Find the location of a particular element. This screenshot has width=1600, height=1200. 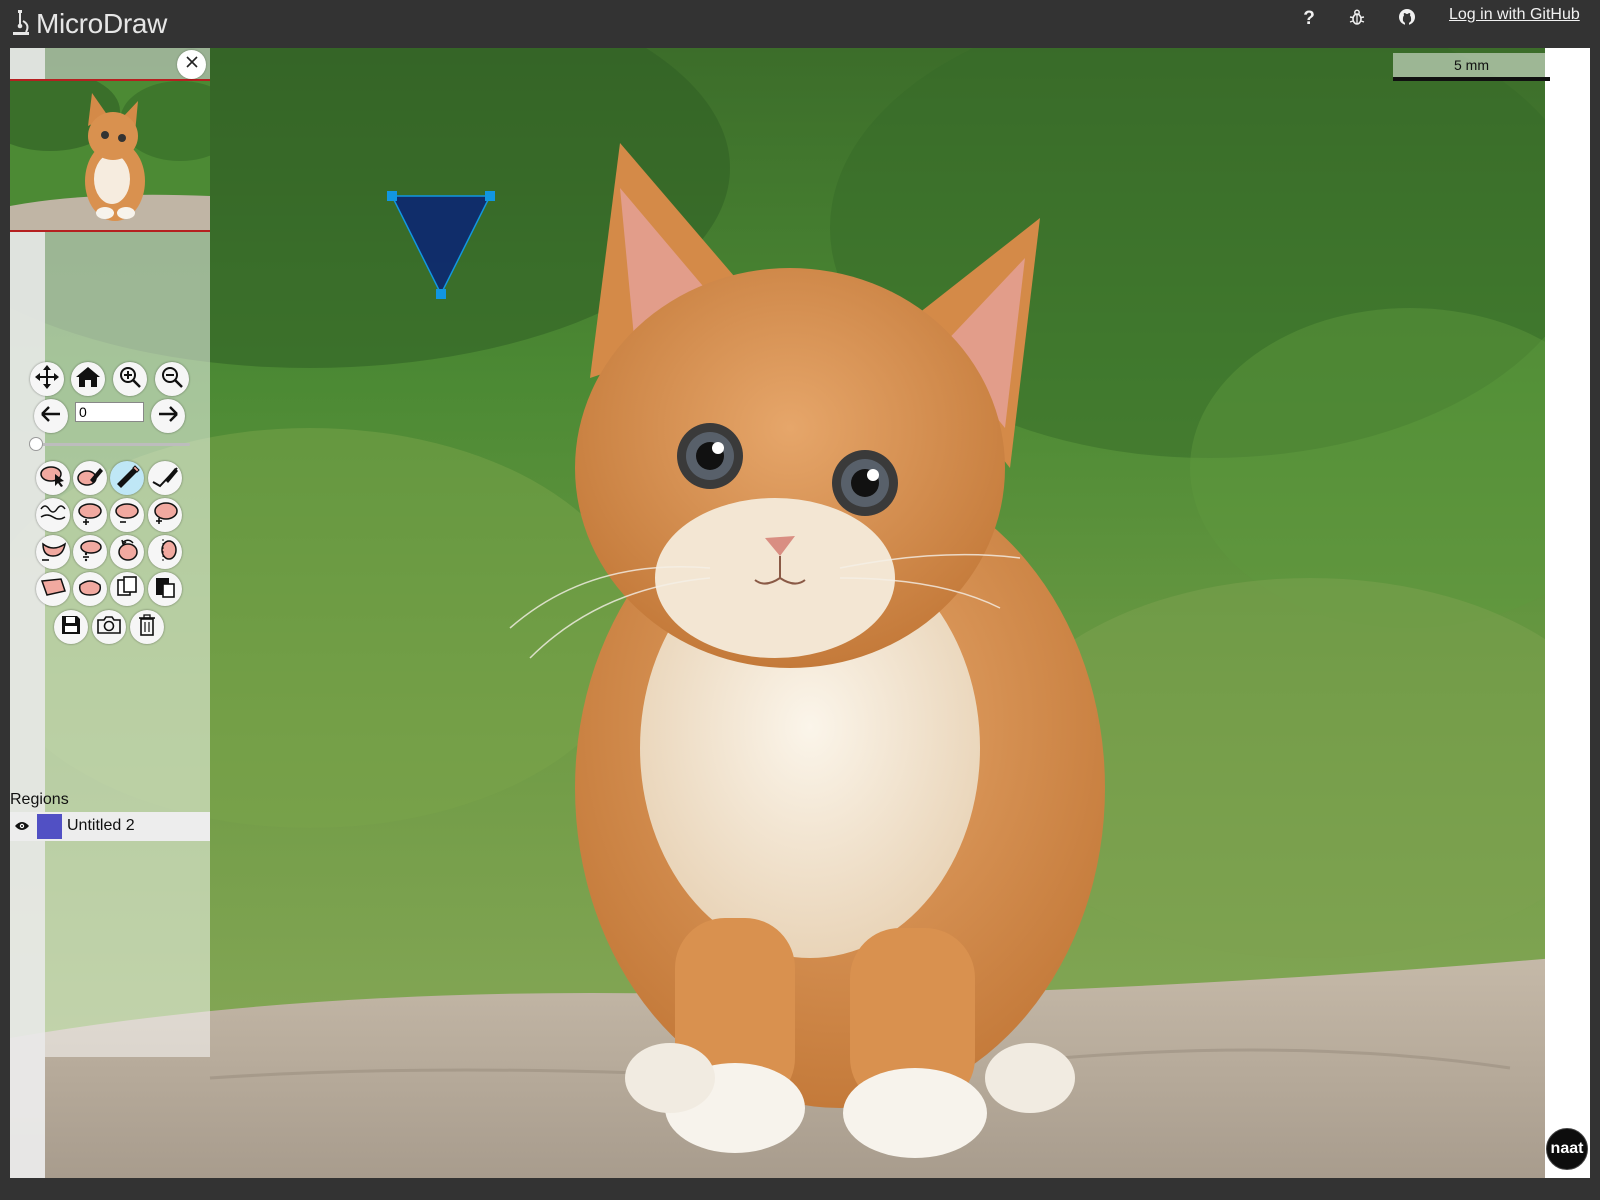

zoom-in-icon is located at coordinates (130, 379).